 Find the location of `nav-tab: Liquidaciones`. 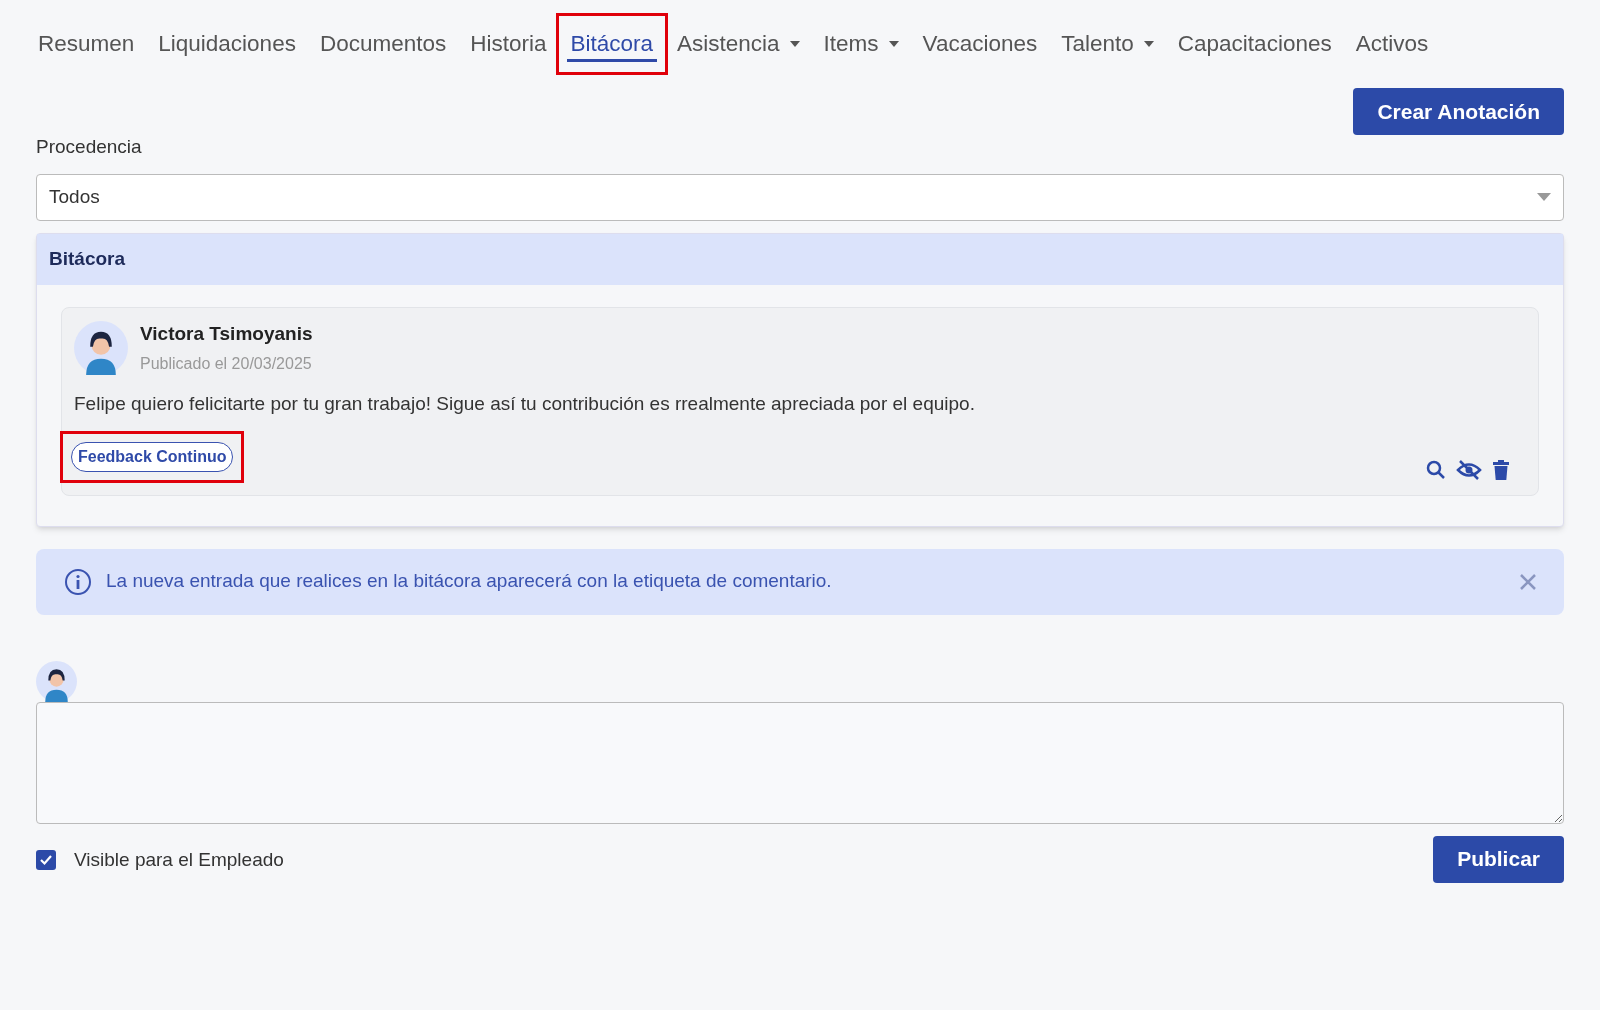

nav-tab: Liquidaciones is located at coordinates (227, 44).